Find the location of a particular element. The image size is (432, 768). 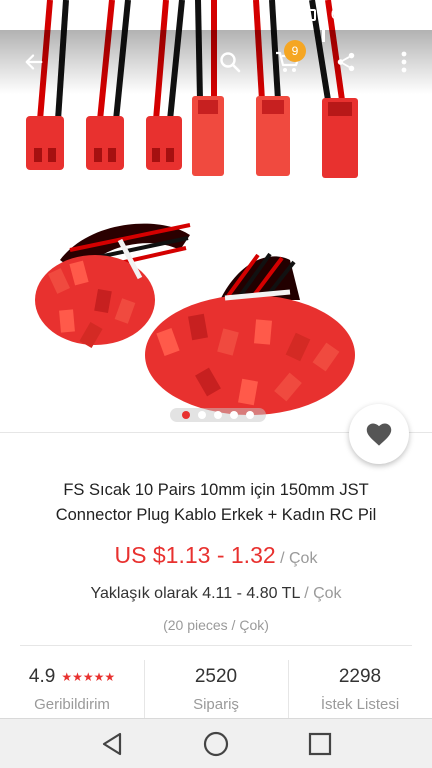

battery-icon is located at coordinates (372, 15).